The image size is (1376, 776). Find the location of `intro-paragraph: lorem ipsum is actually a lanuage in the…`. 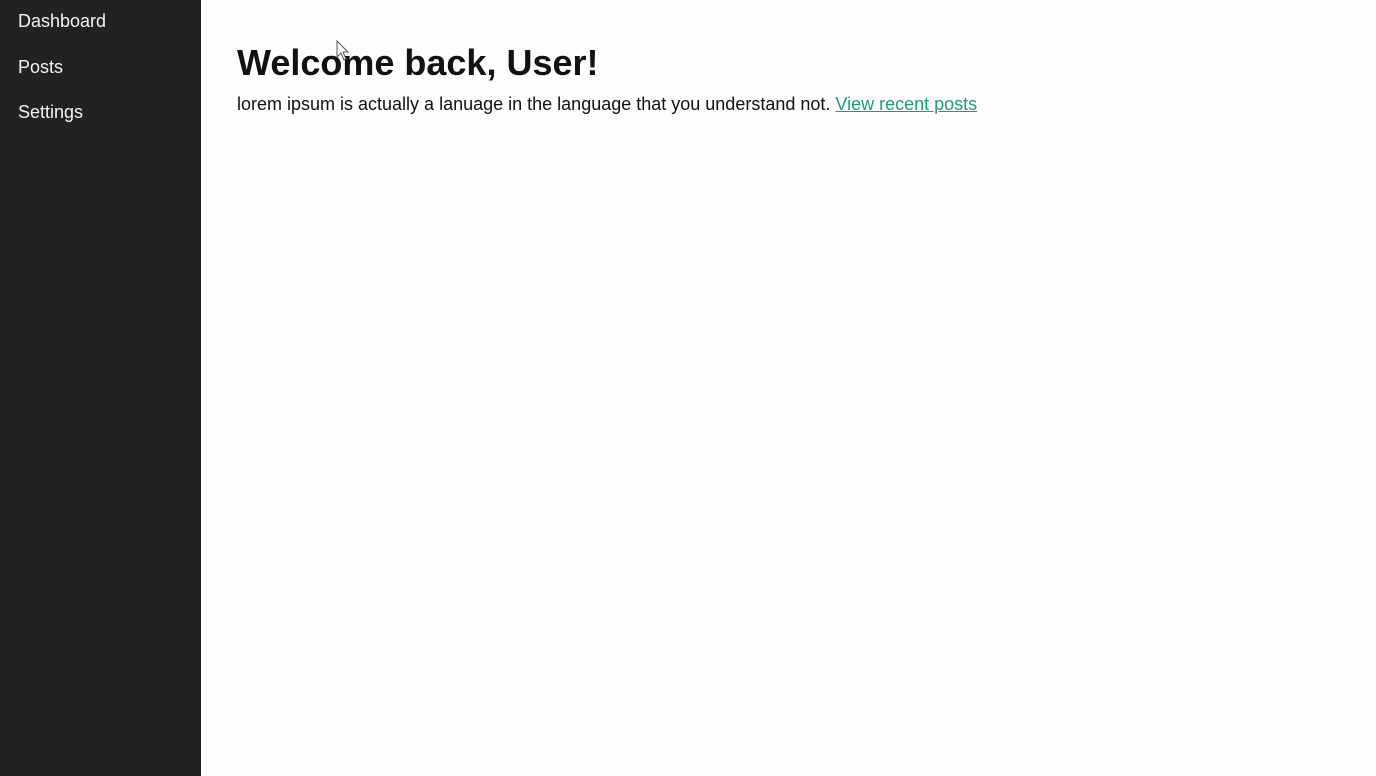

intro-paragraph: lorem ipsum is actually a lanuage in the… is located at coordinates (806, 104).